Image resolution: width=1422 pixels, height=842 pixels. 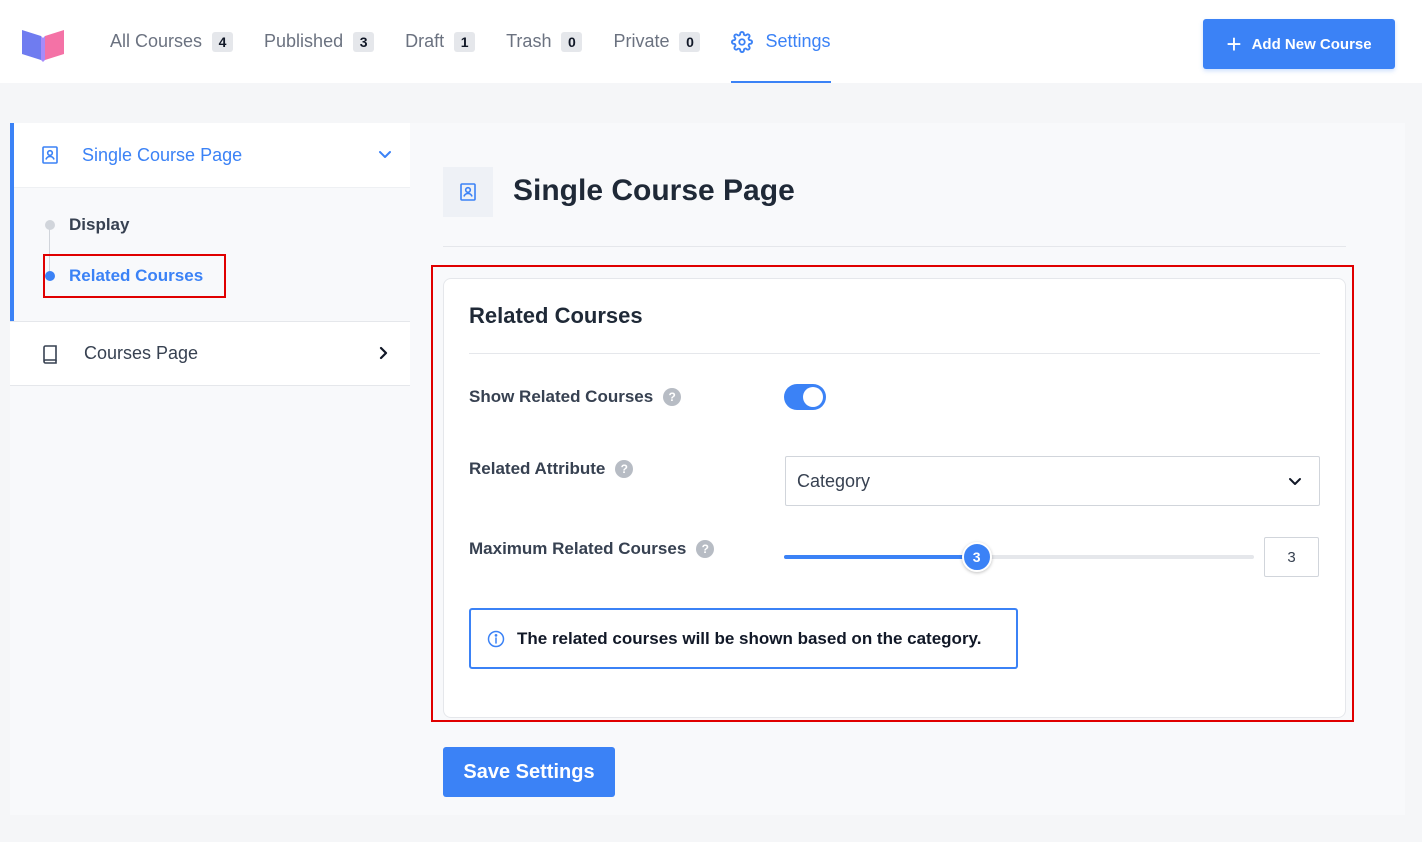 I want to click on tab-label: Settings, so click(x=798, y=41).